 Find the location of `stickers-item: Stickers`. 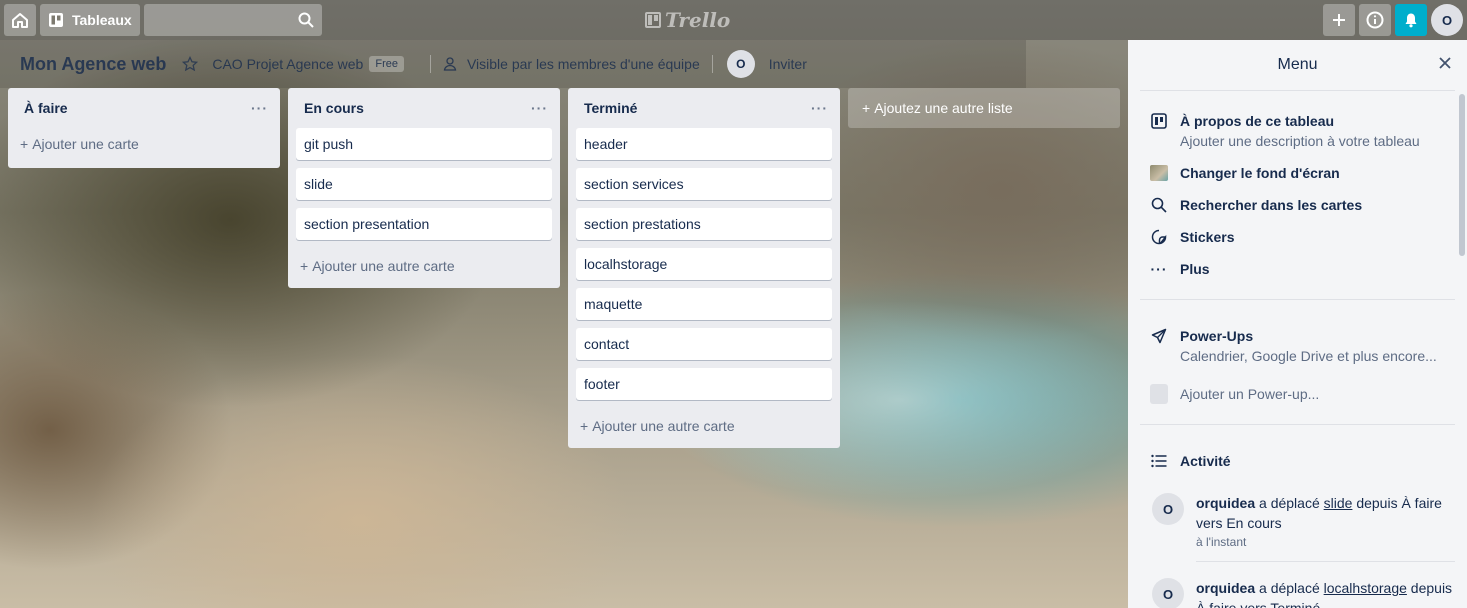

stickers-item: Stickers is located at coordinates (1297, 237).